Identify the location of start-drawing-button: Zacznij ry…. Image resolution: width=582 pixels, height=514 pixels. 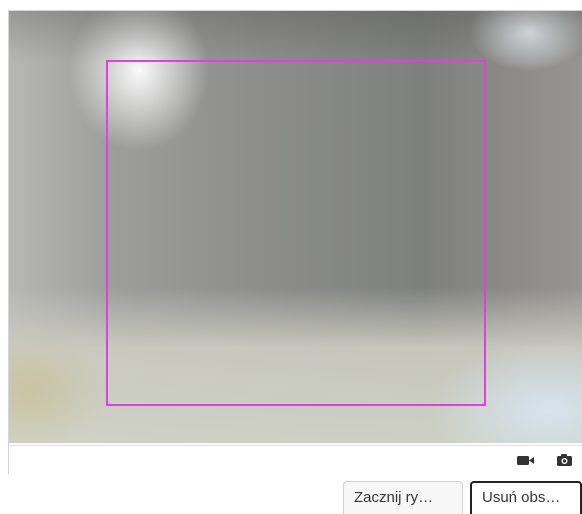
(403, 497).